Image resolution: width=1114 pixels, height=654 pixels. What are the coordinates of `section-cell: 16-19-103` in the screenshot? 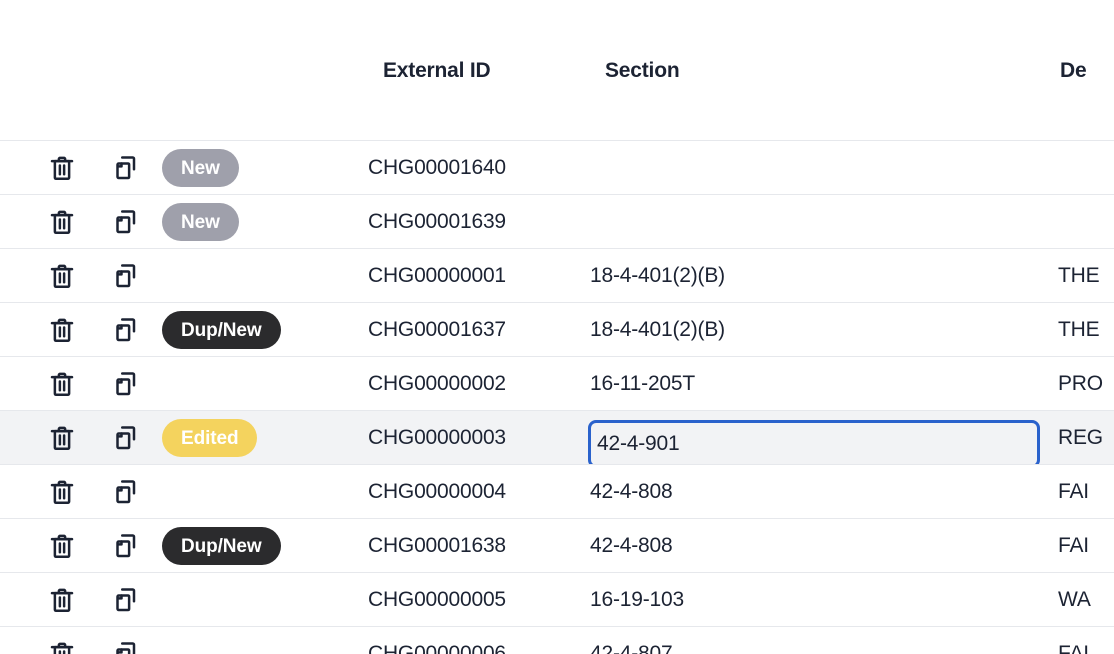 It's located at (818, 600).